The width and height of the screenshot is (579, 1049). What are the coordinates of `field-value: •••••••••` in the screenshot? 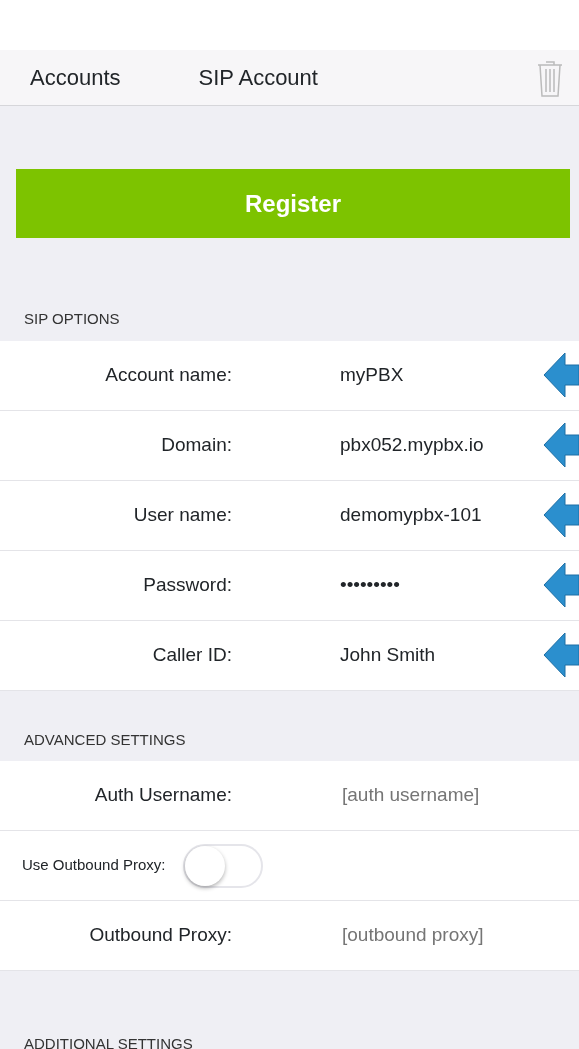 It's located at (370, 585).